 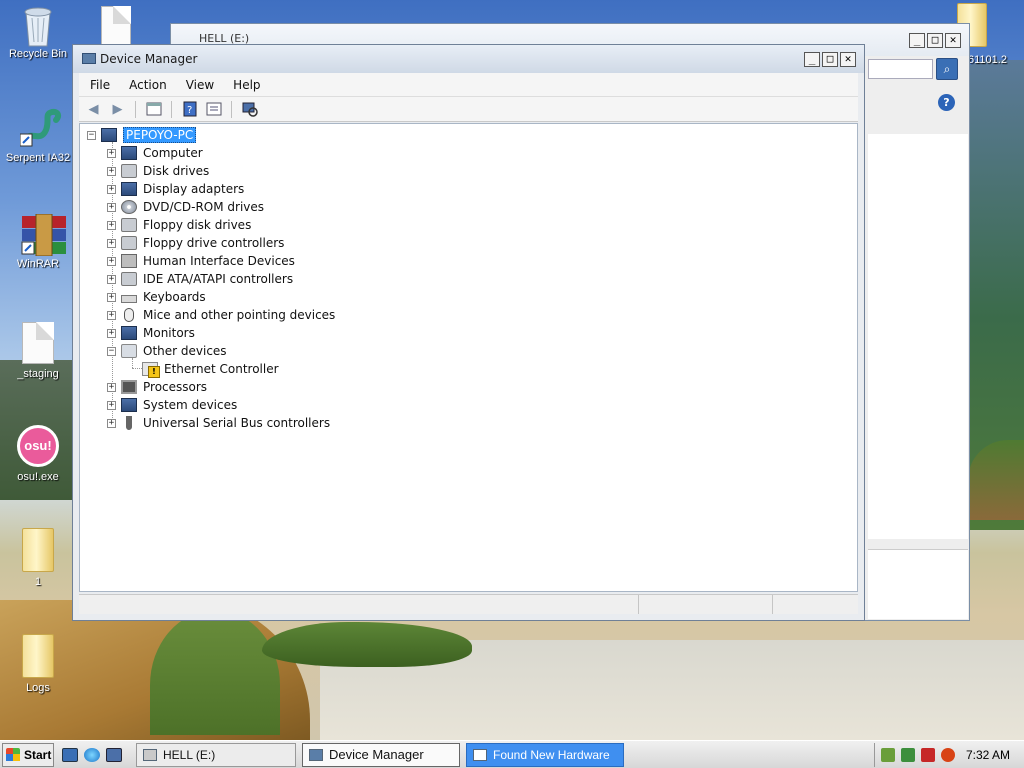 I want to click on tree-item-ethernet-controller: Ethernet Controller, so click(x=210, y=369).